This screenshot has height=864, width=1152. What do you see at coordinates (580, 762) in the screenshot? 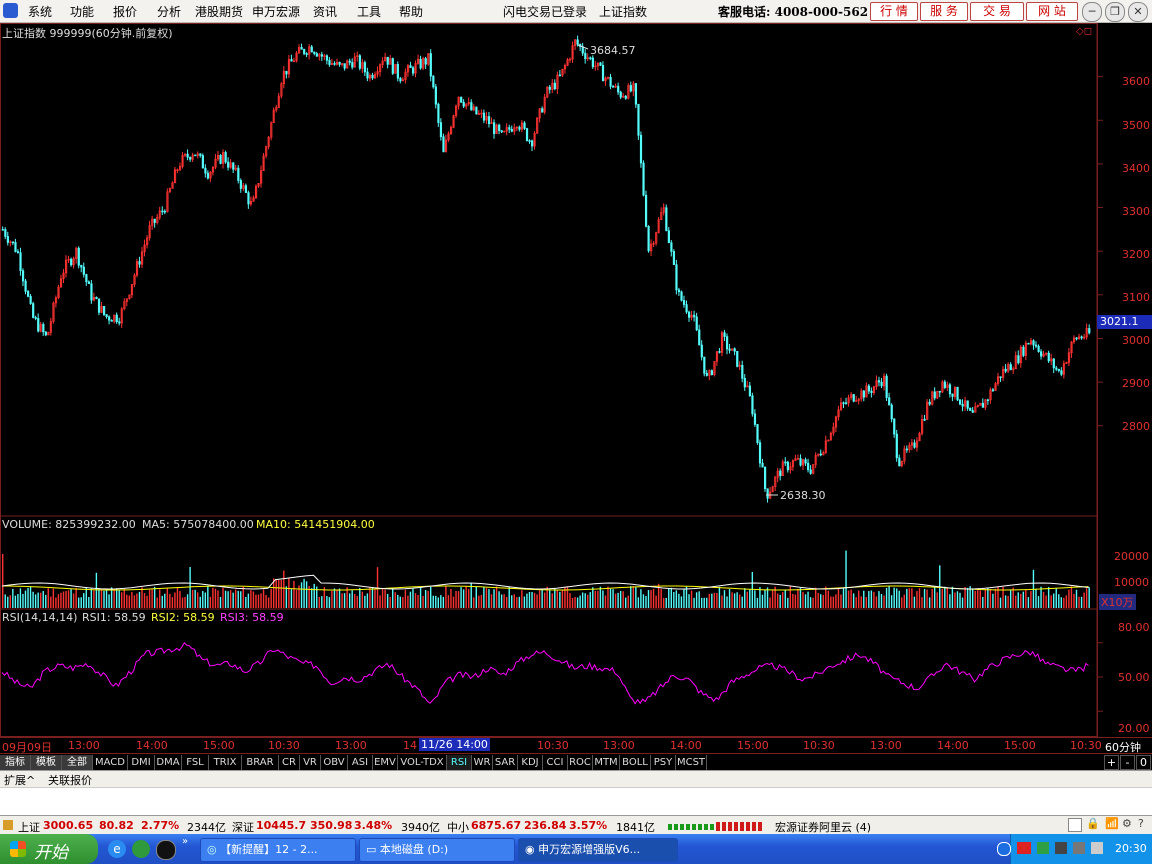
I see `indicator-tab-roc: ROC` at bounding box center [580, 762].